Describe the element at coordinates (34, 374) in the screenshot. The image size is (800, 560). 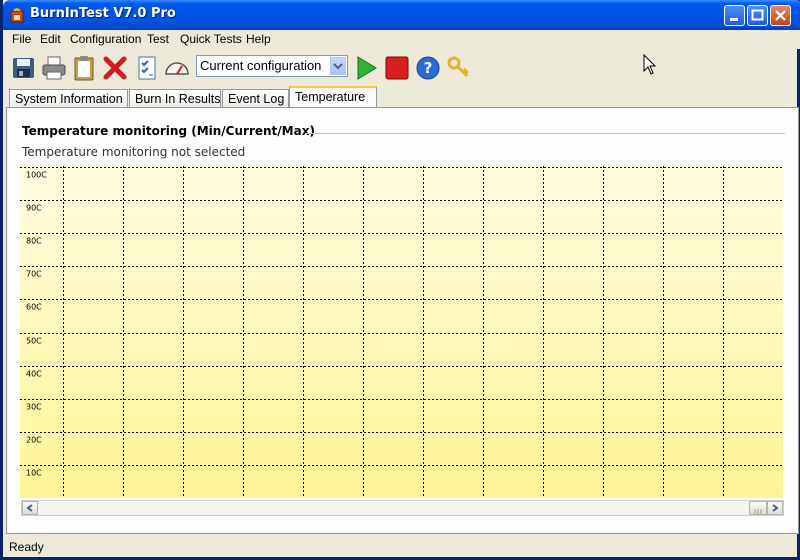
I see `y-tick-label: 40C` at that location.